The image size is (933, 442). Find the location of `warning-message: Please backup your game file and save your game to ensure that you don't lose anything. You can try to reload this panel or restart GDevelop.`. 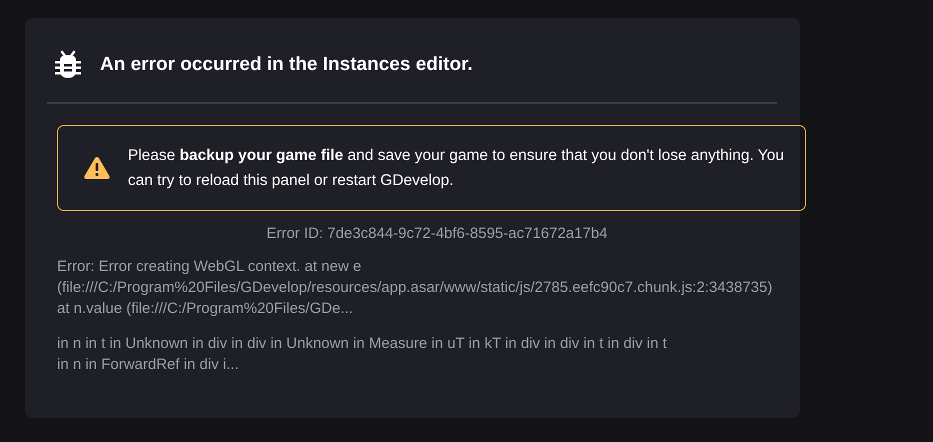

warning-message: Please backup your game file and save your game to ensure that you don't lose anything. You can try to reload this panel or restart GDevelop. is located at coordinates (456, 168).